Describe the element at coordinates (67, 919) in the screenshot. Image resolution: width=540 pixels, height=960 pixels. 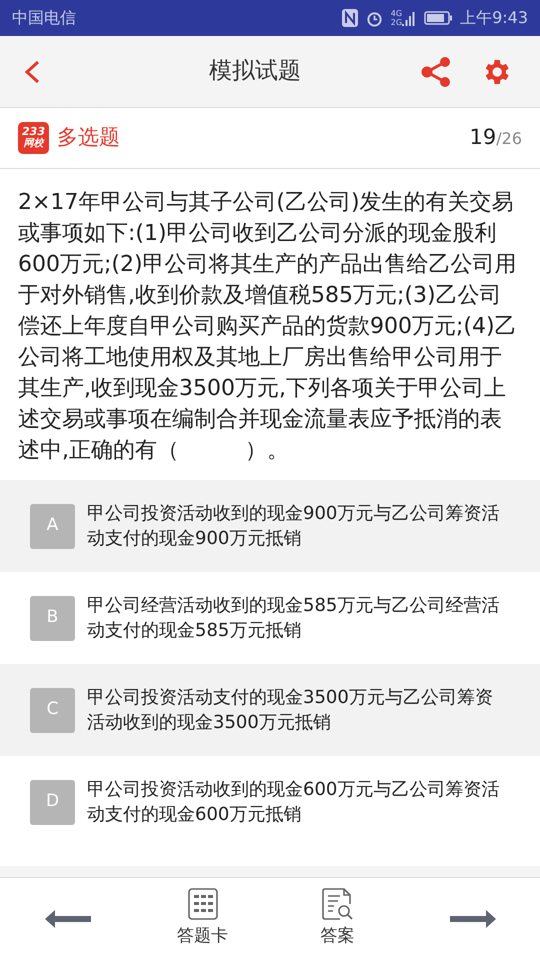
I see `left-arrow-icon` at that location.